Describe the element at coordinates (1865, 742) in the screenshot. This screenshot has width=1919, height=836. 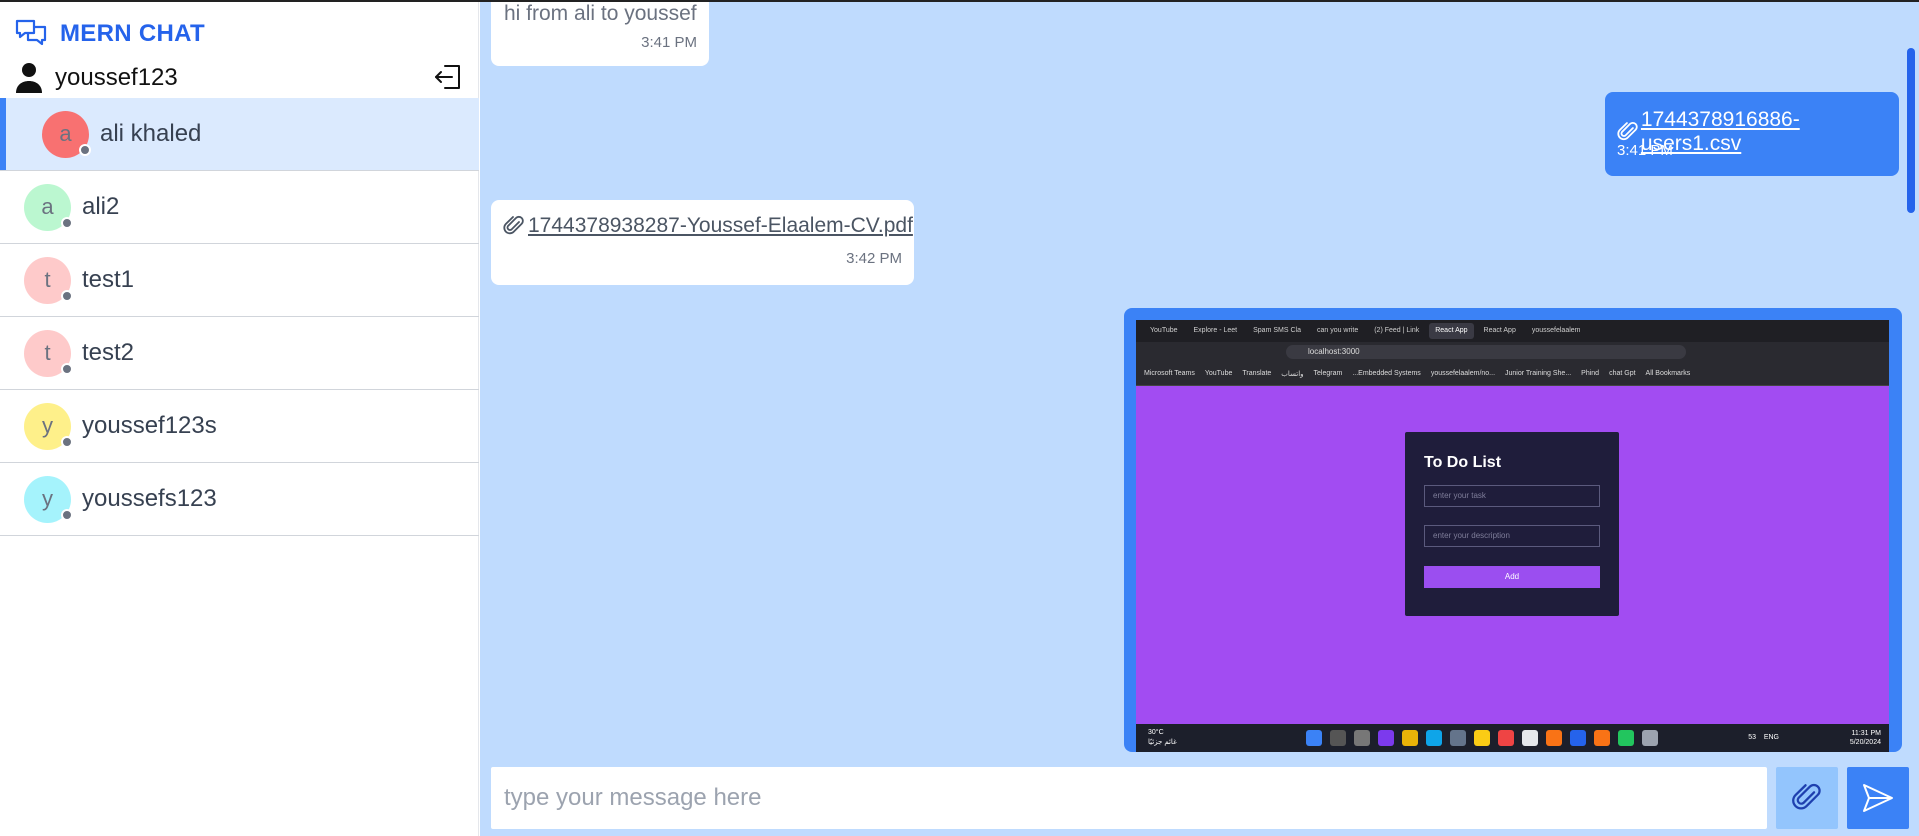
I see `clock-date: 5/20/2024` at that location.